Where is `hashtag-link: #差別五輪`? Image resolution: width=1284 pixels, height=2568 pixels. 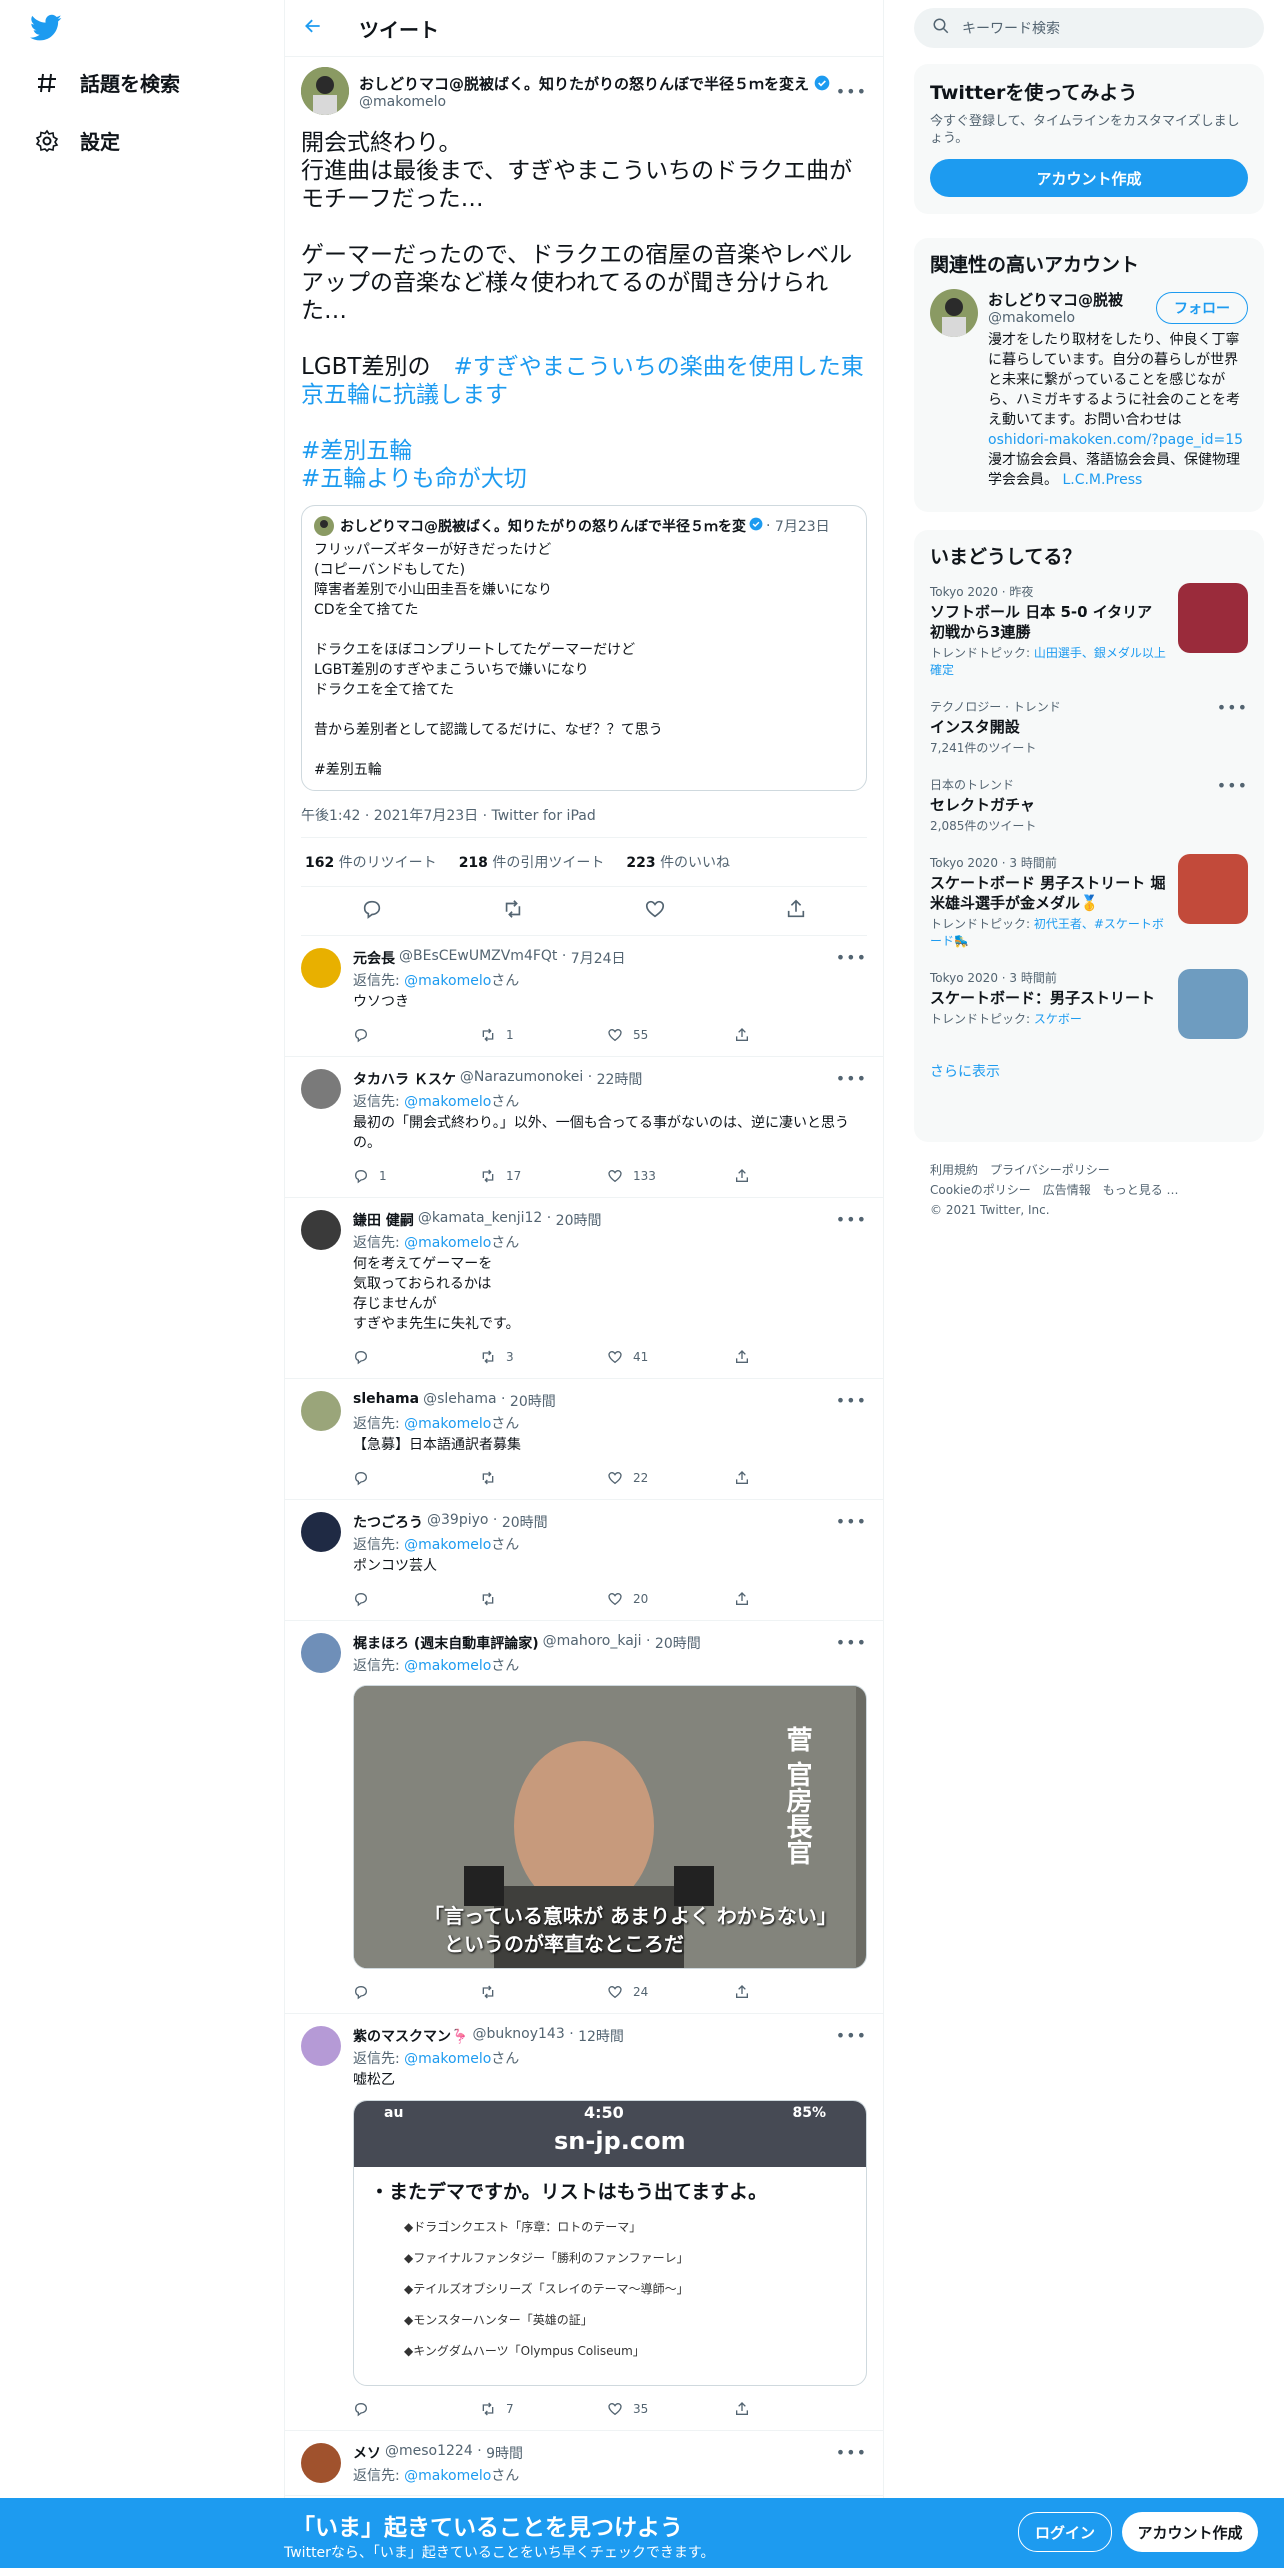
hashtag-link: #差別五輪 is located at coordinates (356, 451).